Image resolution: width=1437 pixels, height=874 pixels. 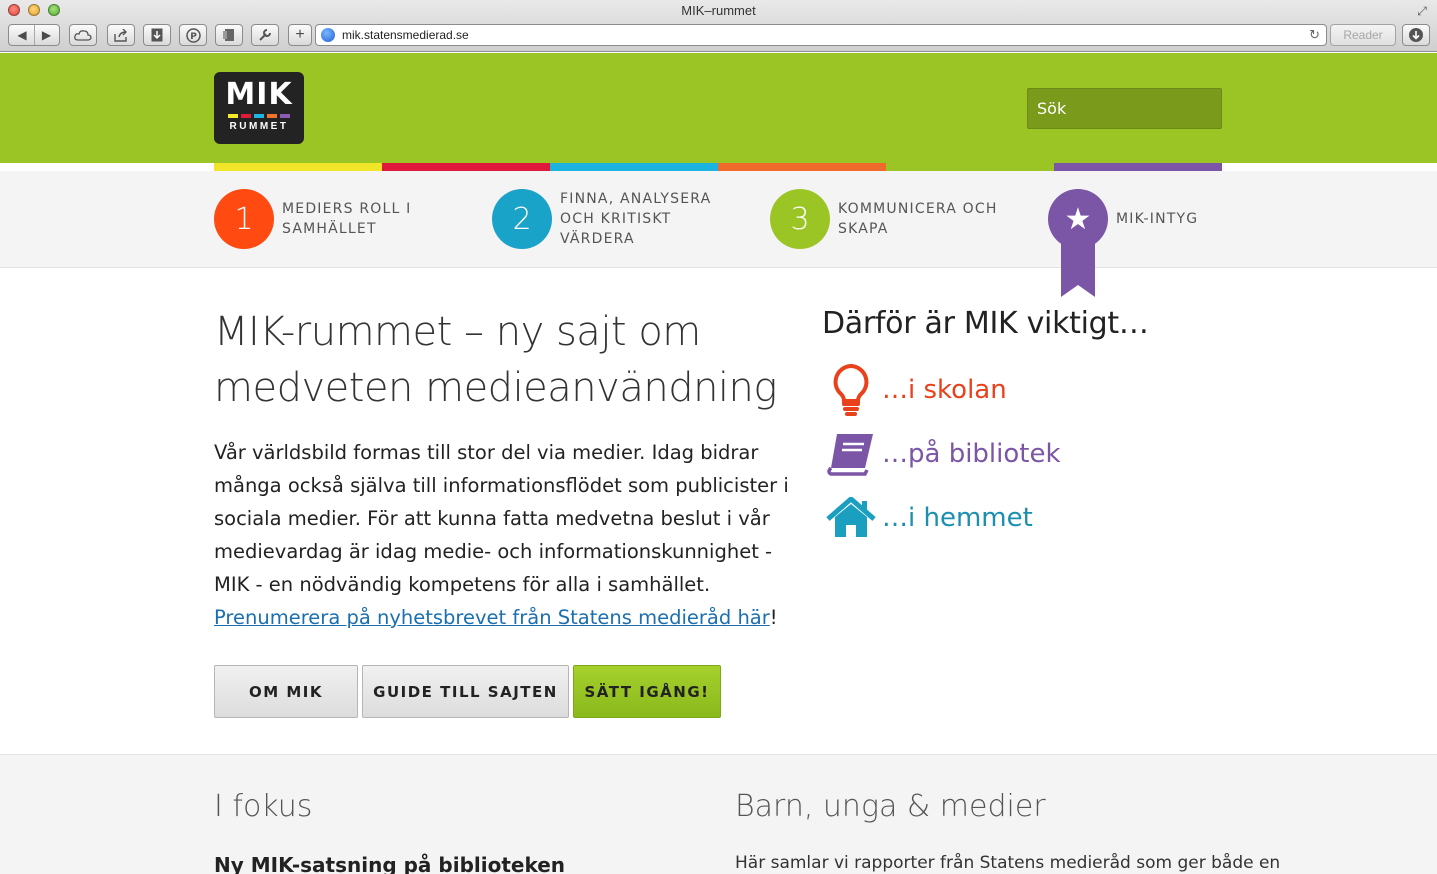 What do you see at coordinates (259, 126) in the screenshot?
I see `logo-rummet-text: RUMMET` at bounding box center [259, 126].